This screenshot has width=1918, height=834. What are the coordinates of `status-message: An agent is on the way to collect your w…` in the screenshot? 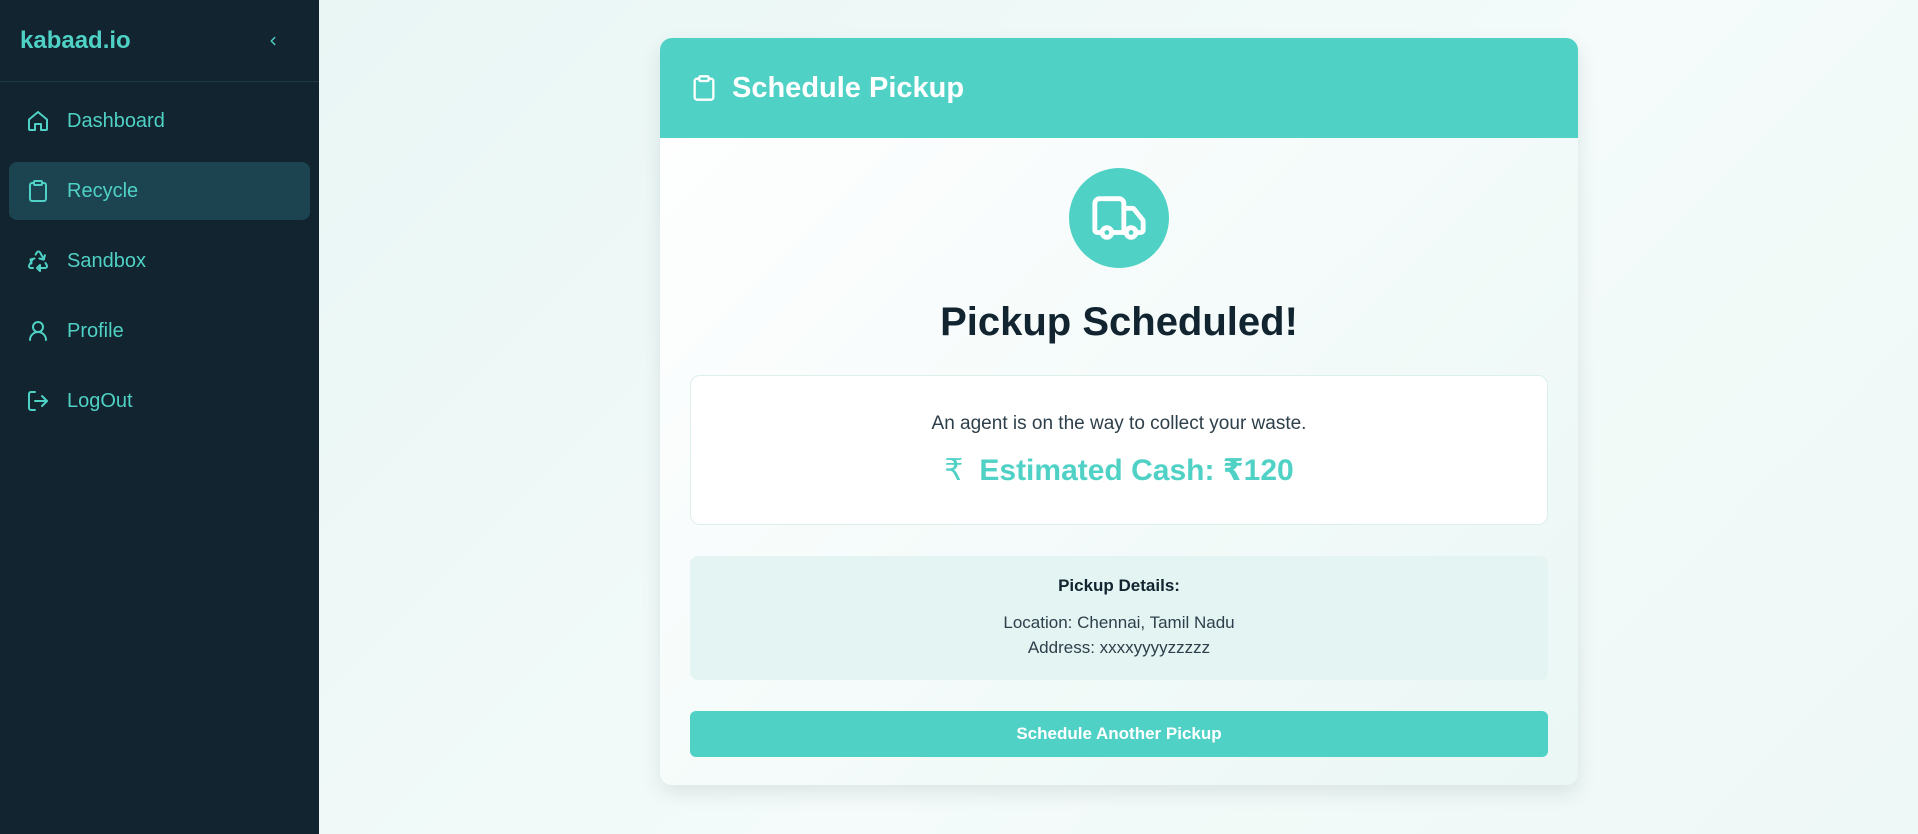 It's located at (1119, 423).